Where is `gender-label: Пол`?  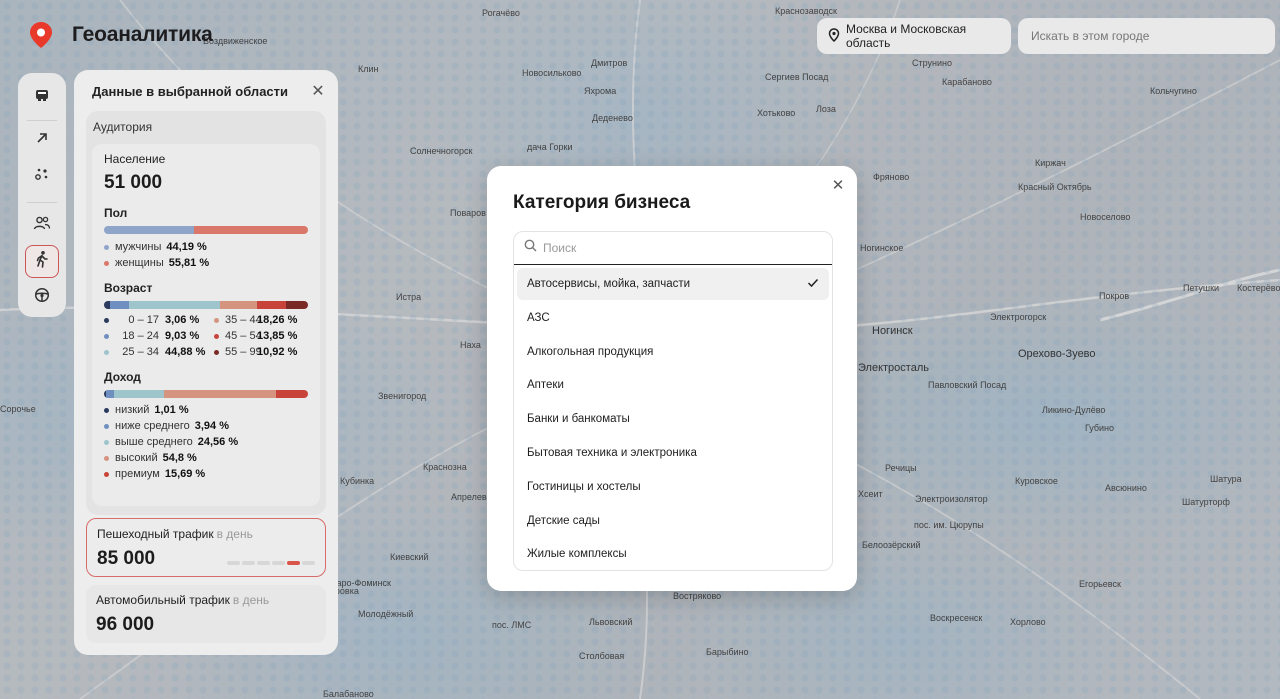
gender-label: Пол is located at coordinates (116, 213).